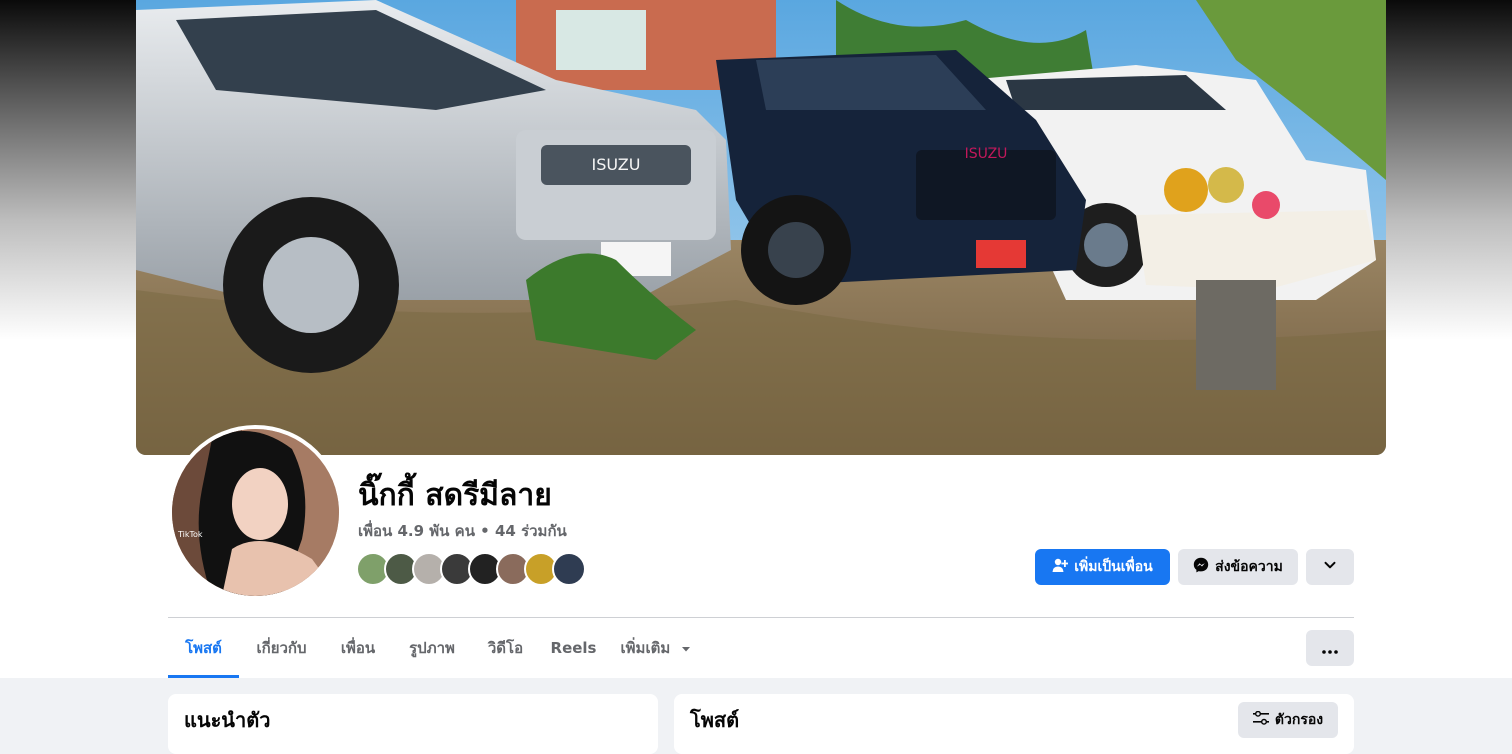 The height and width of the screenshot is (754, 1512). Describe the element at coordinates (569, 569) in the screenshot. I see `mutual-friend-avatar` at that location.